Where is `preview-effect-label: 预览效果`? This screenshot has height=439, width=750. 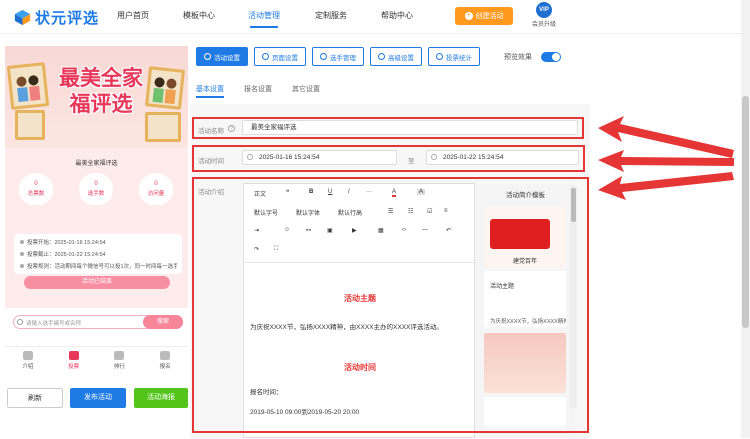
preview-effect-label: 预览效果 is located at coordinates (518, 57).